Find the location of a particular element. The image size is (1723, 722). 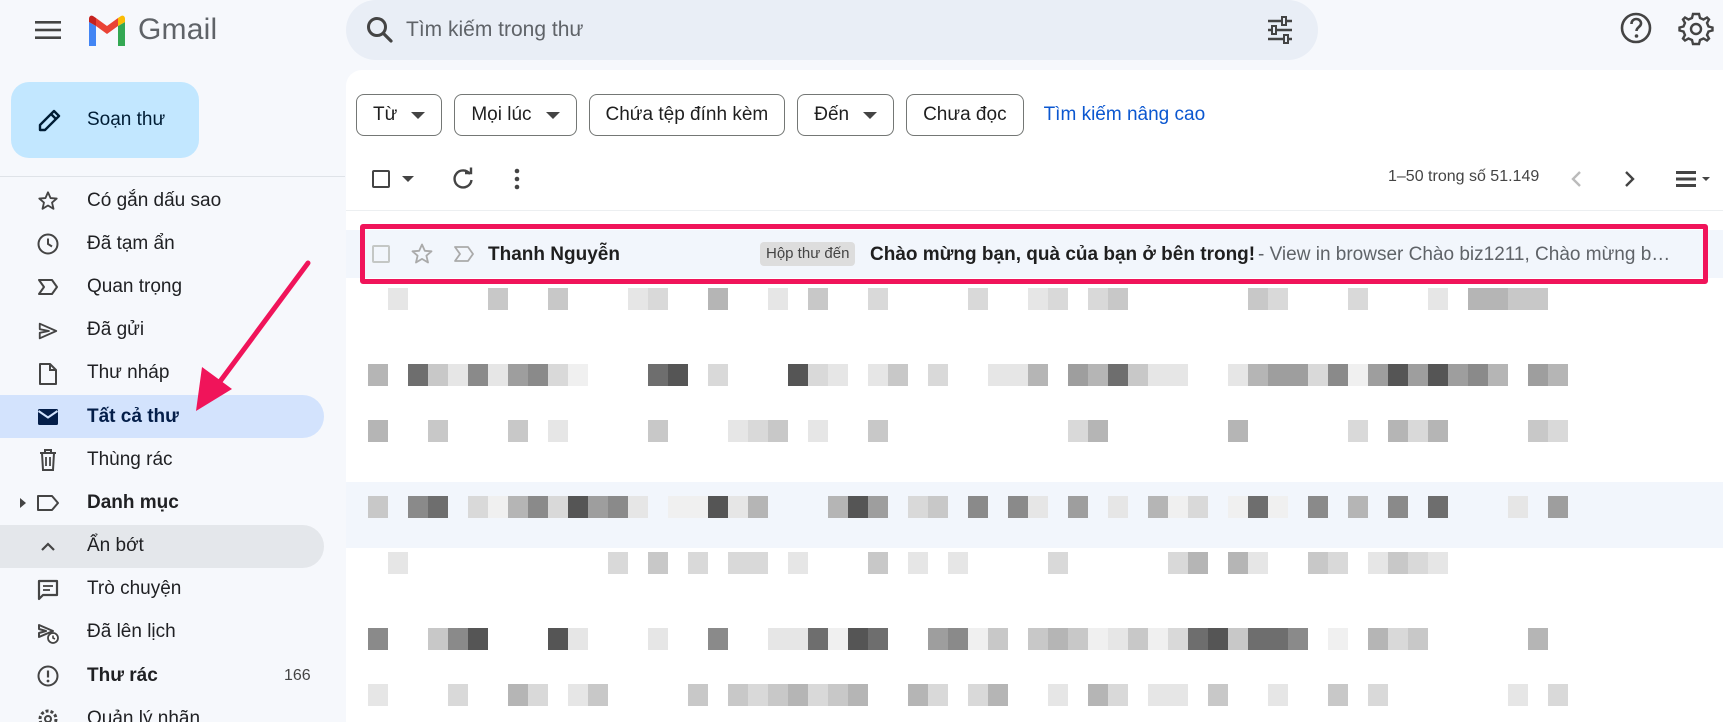

sidebar-item-label: Đã tạm ẩn is located at coordinates (131, 243).